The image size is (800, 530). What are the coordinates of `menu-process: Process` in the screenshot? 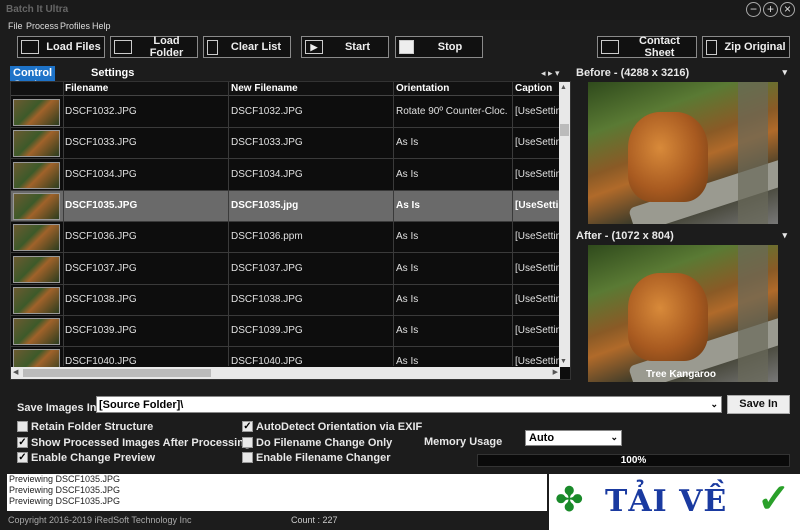 It's located at (42, 26).